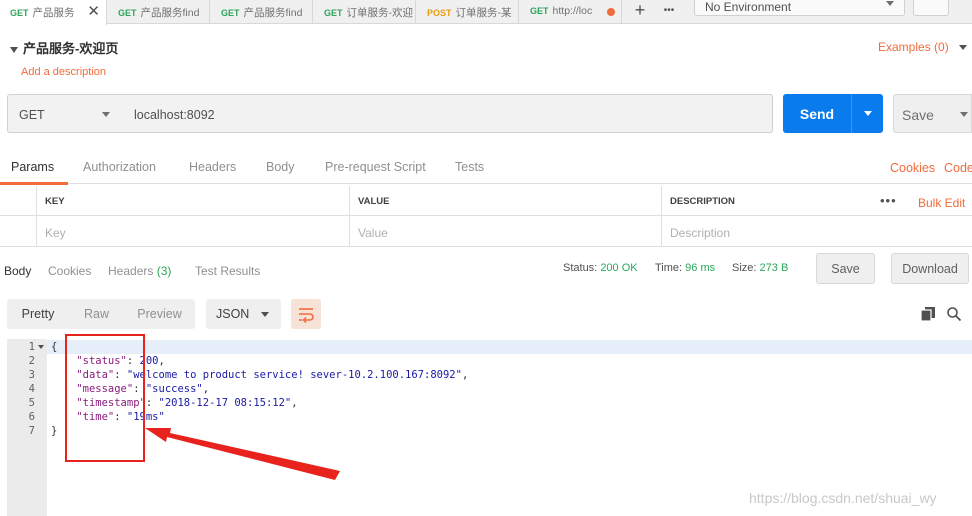  What do you see at coordinates (242, 454) in the screenshot?
I see `annotation-arrow` at bounding box center [242, 454].